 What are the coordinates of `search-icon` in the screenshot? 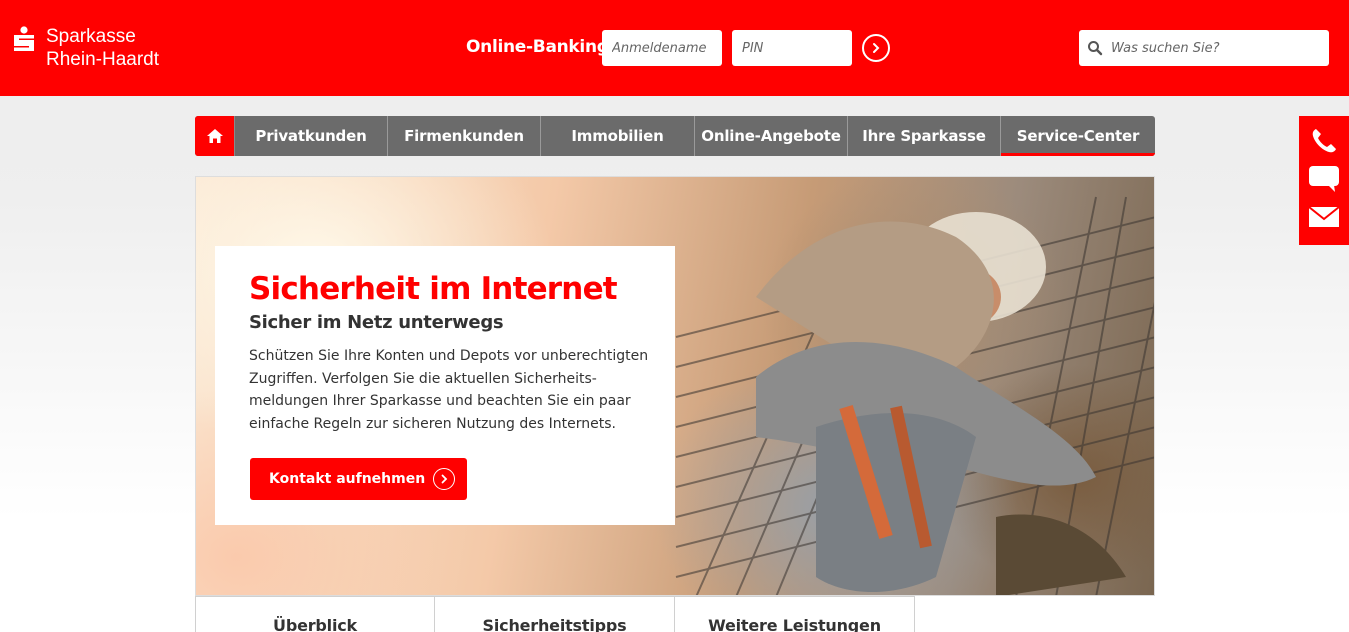 It's located at (1095, 48).